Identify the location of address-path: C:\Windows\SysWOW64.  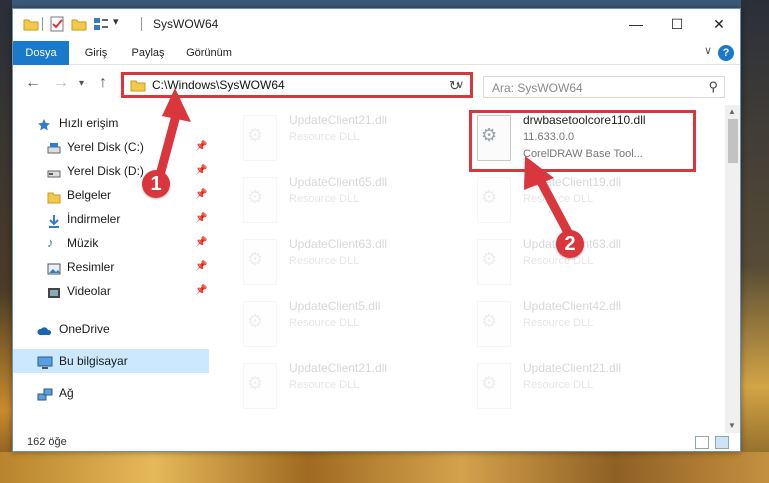
(218, 85).